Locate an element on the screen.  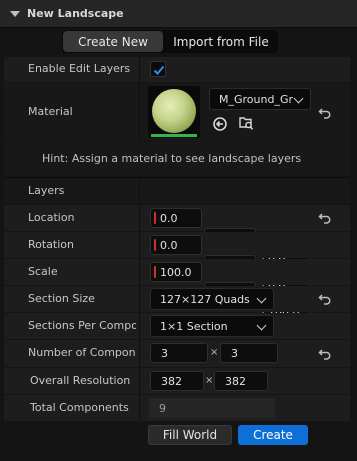
section-size-row: Section Size 127×127 Quads is located at coordinates (177, 299).